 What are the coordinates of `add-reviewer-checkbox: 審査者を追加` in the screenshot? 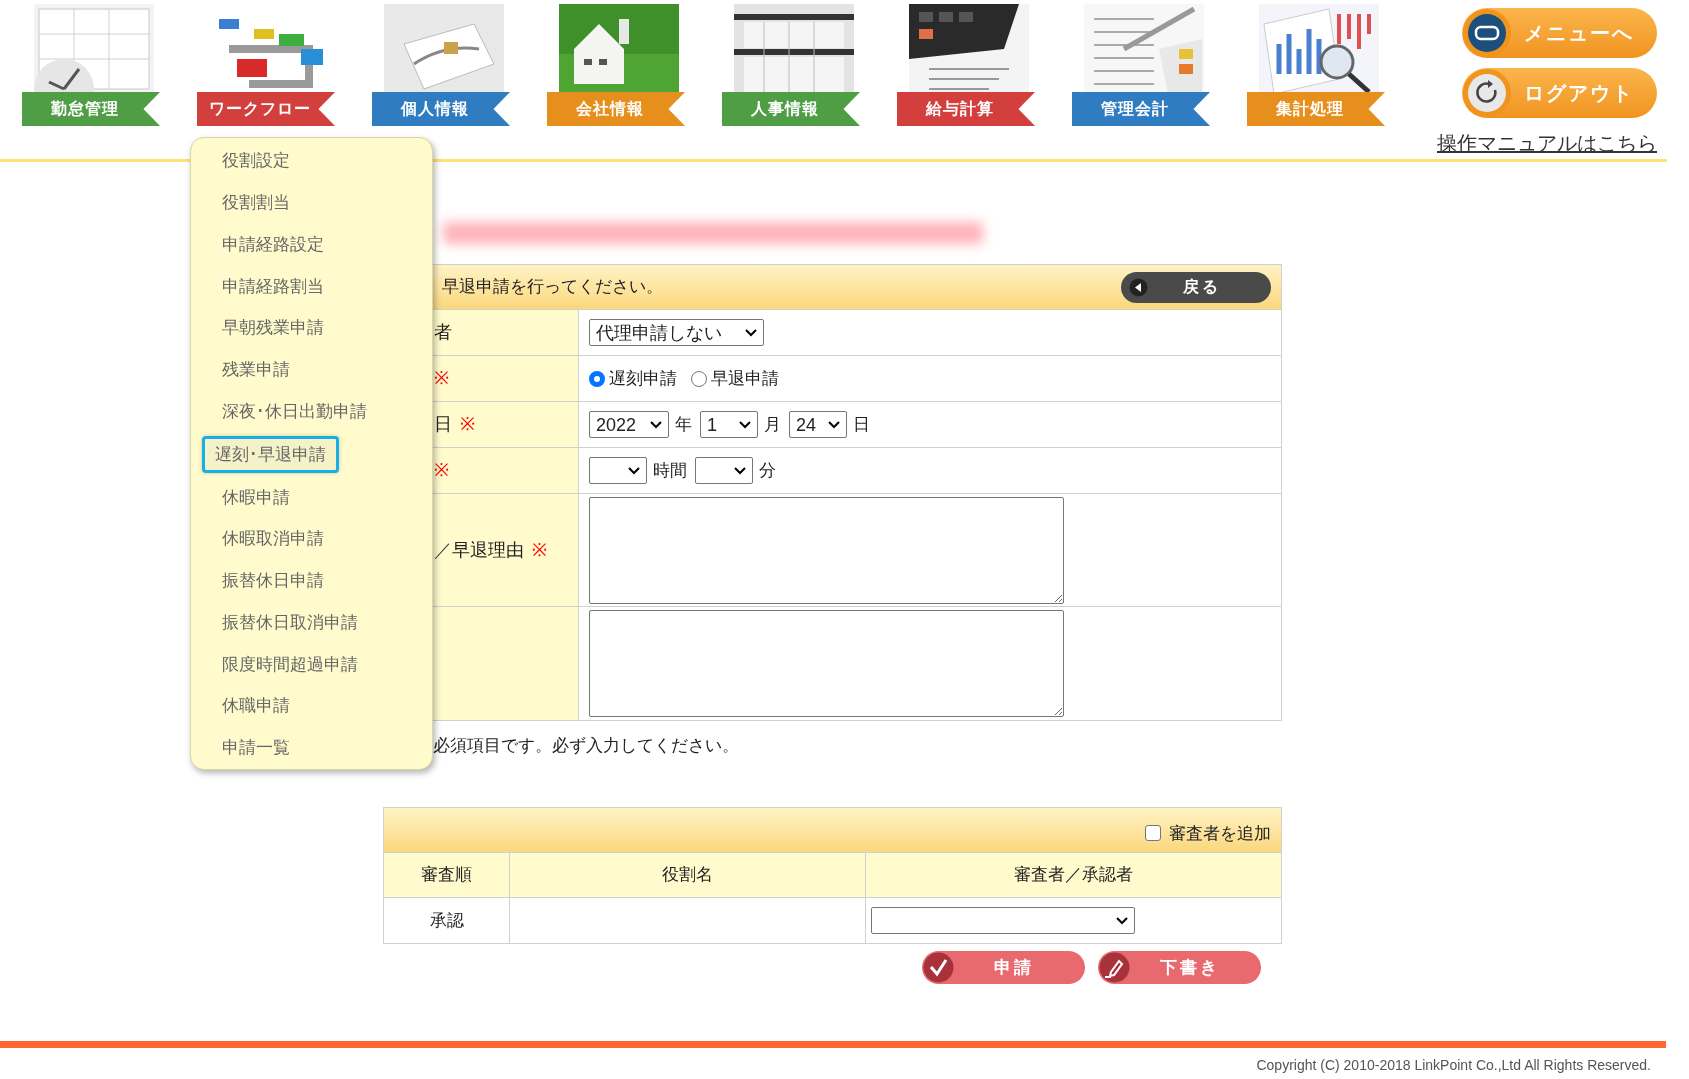 It's located at (1208, 833).